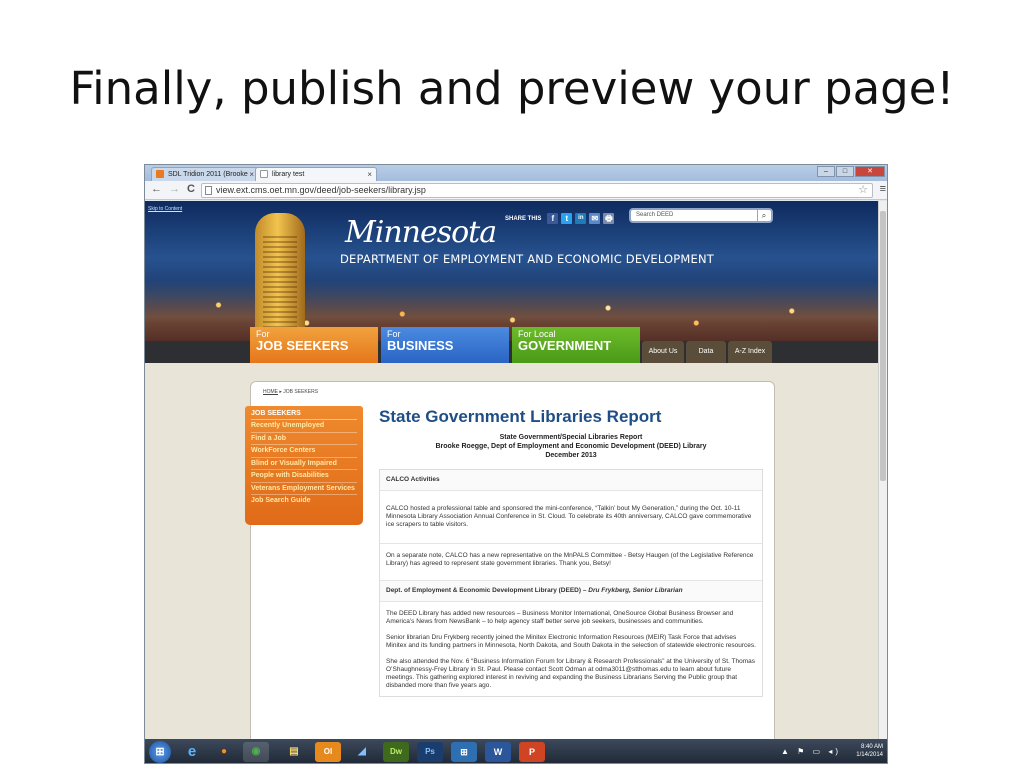 This screenshot has width=1024, height=768. Describe the element at coordinates (304, 426) in the screenshot. I see `left-nav-item: Recently Unemployed` at that location.